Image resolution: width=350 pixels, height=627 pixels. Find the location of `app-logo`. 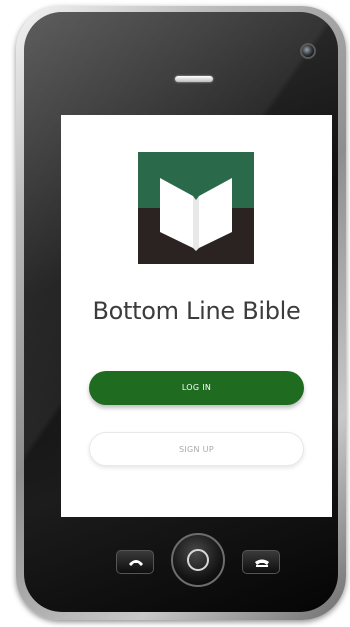

app-logo is located at coordinates (196, 208).